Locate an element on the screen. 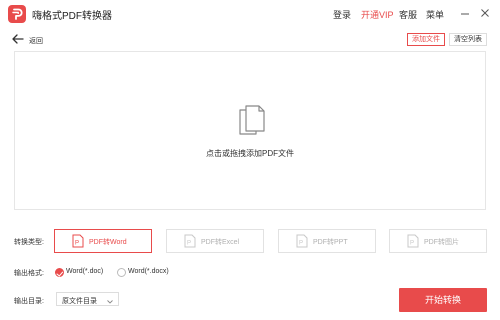 The height and width of the screenshot is (320, 500). convert-option-label: PDF转PPT is located at coordinates (330, 242).